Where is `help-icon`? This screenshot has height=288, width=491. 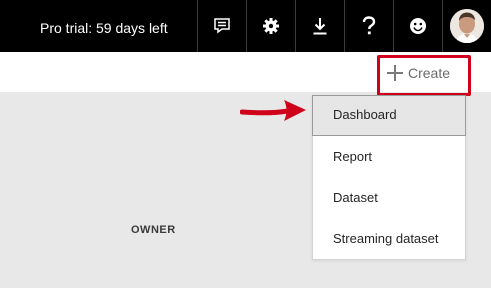
help-icon is located at coordinates (369, 26).